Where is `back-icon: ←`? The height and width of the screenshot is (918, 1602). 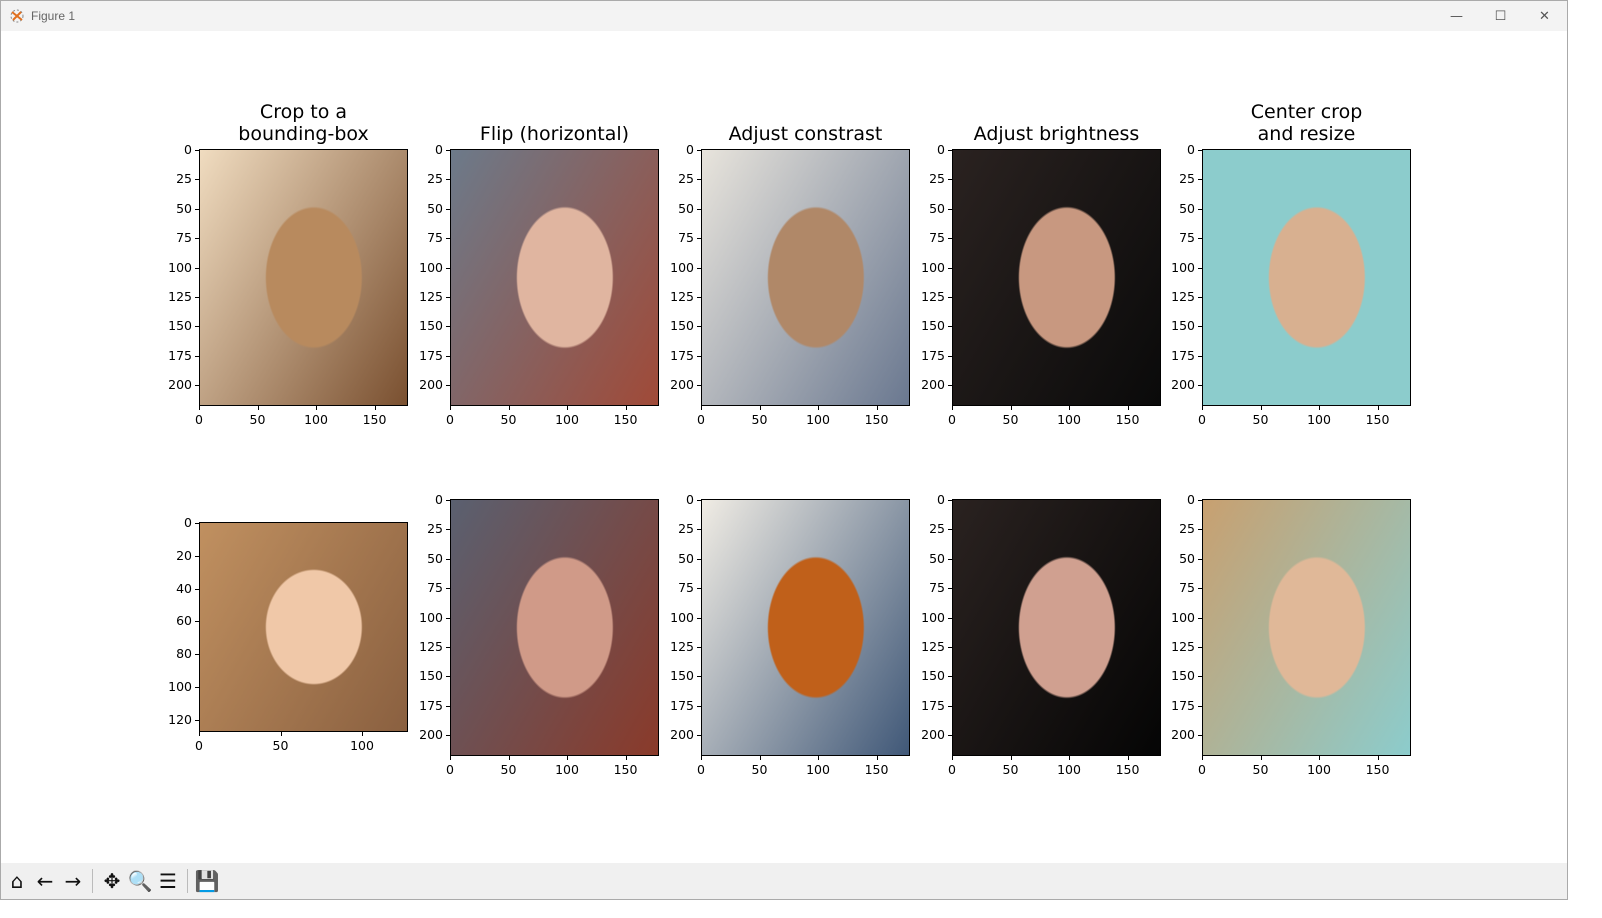
back-icon: ← is located at coordinates (45, 881).